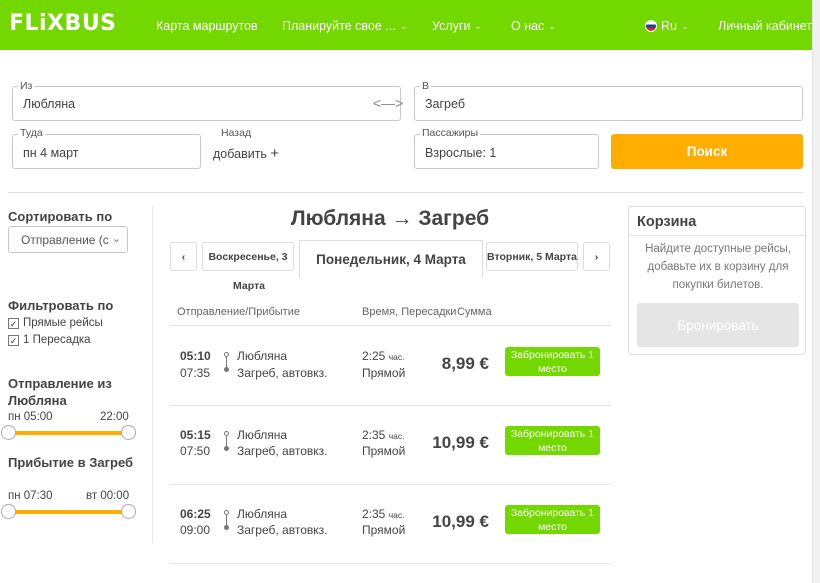  I want to click on arrival-time: 07:35, so click(195, 373).